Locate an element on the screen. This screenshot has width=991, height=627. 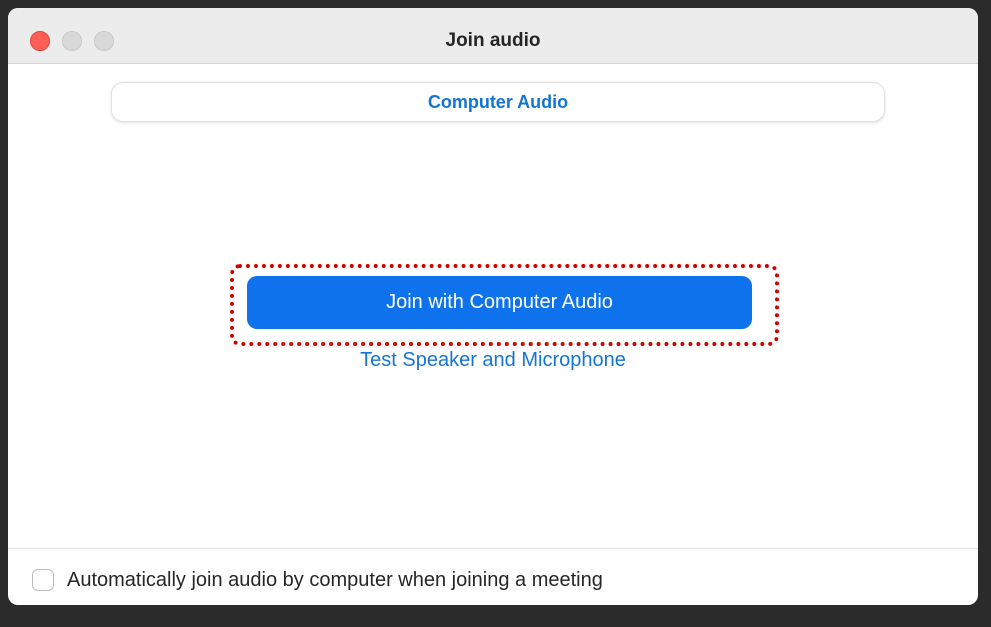
title-bar: Join audio is located at coordinates (493, 36).